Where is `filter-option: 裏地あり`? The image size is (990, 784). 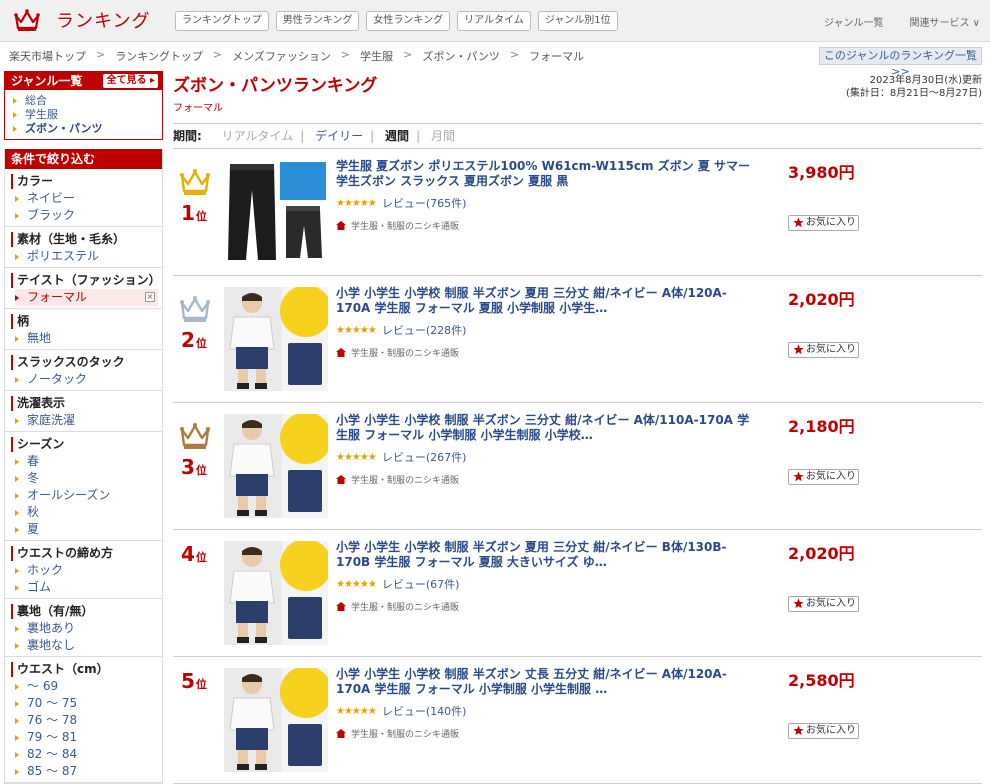 filter-option: 裏地あり is located at coordinates (88, 628).